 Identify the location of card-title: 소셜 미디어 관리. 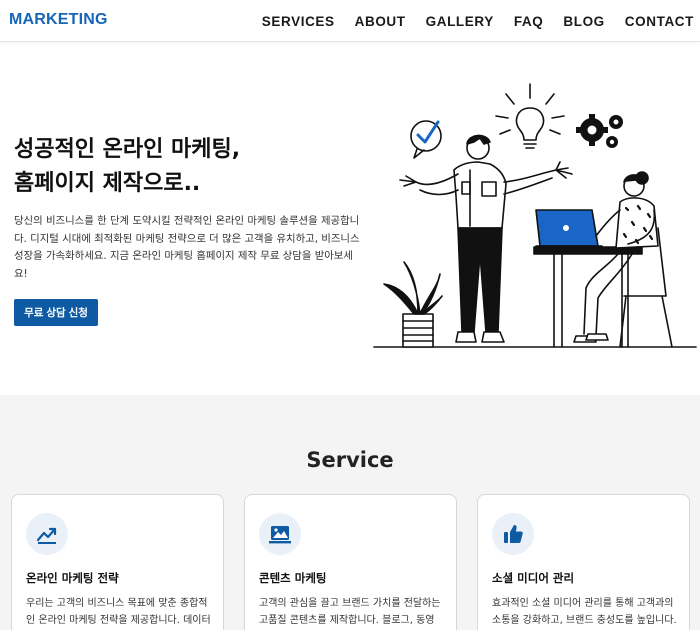
(533, 578).